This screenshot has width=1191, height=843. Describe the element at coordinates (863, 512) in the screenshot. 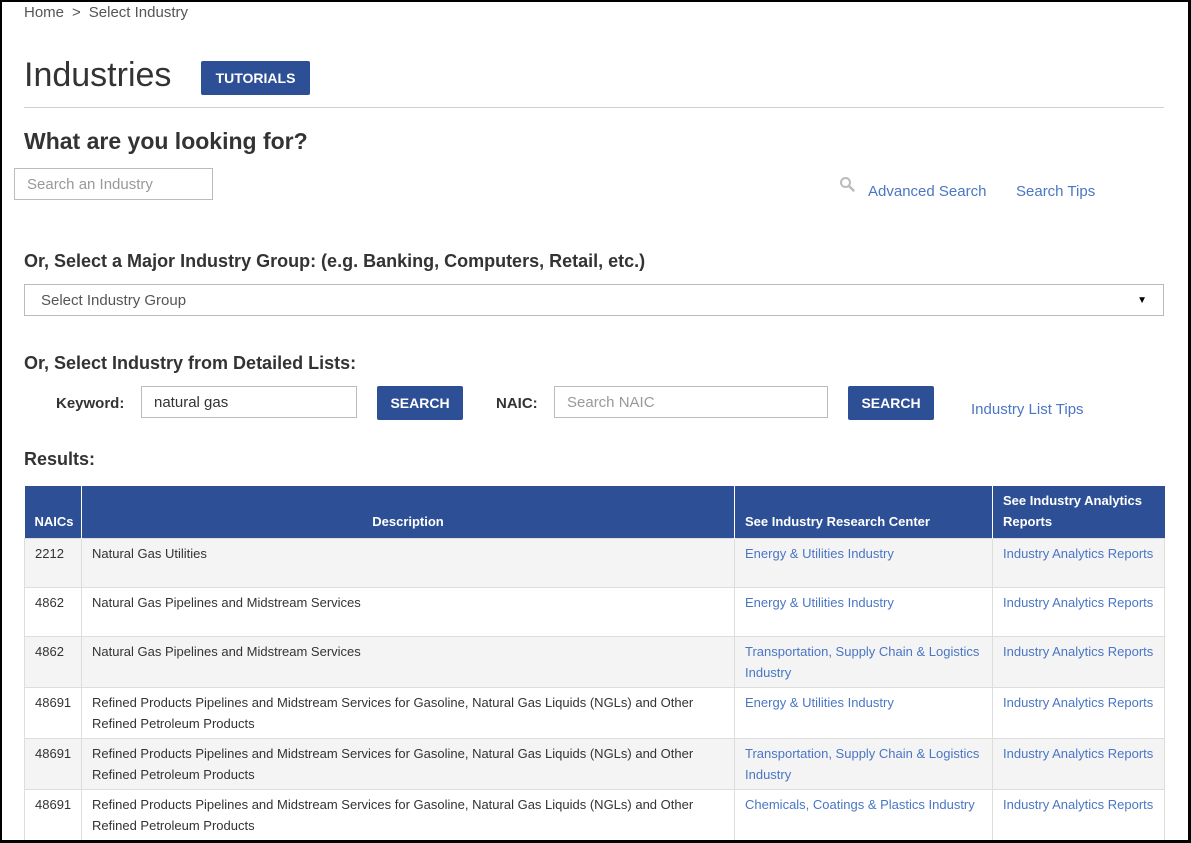

I see `header-research-center: See Industry Research Center` at that location.